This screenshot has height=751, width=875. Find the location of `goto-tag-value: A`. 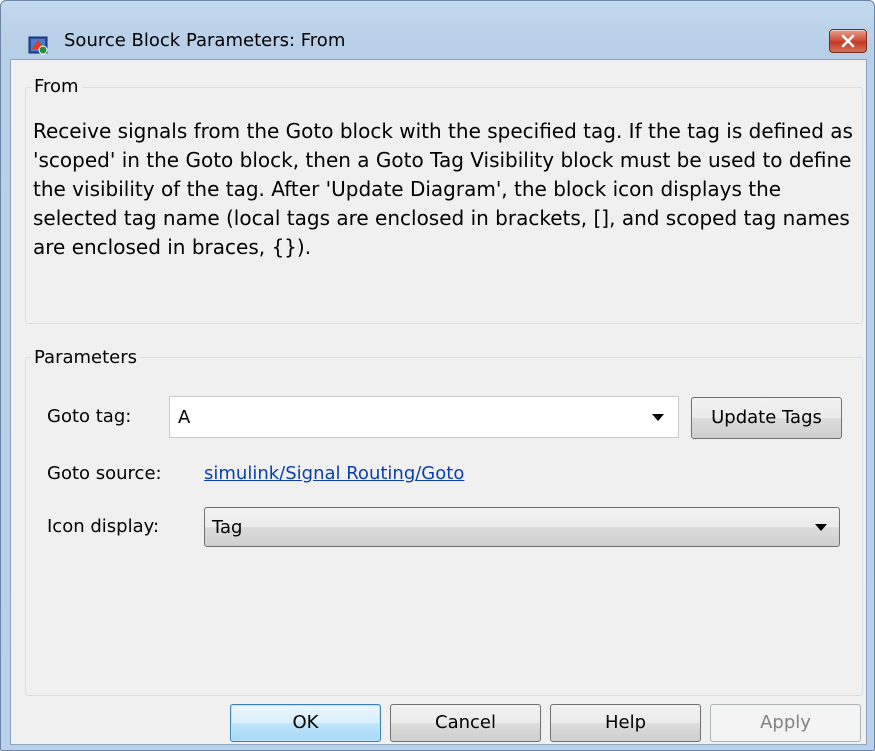

goto-tag-value: A is located at coordinates (184, 417).